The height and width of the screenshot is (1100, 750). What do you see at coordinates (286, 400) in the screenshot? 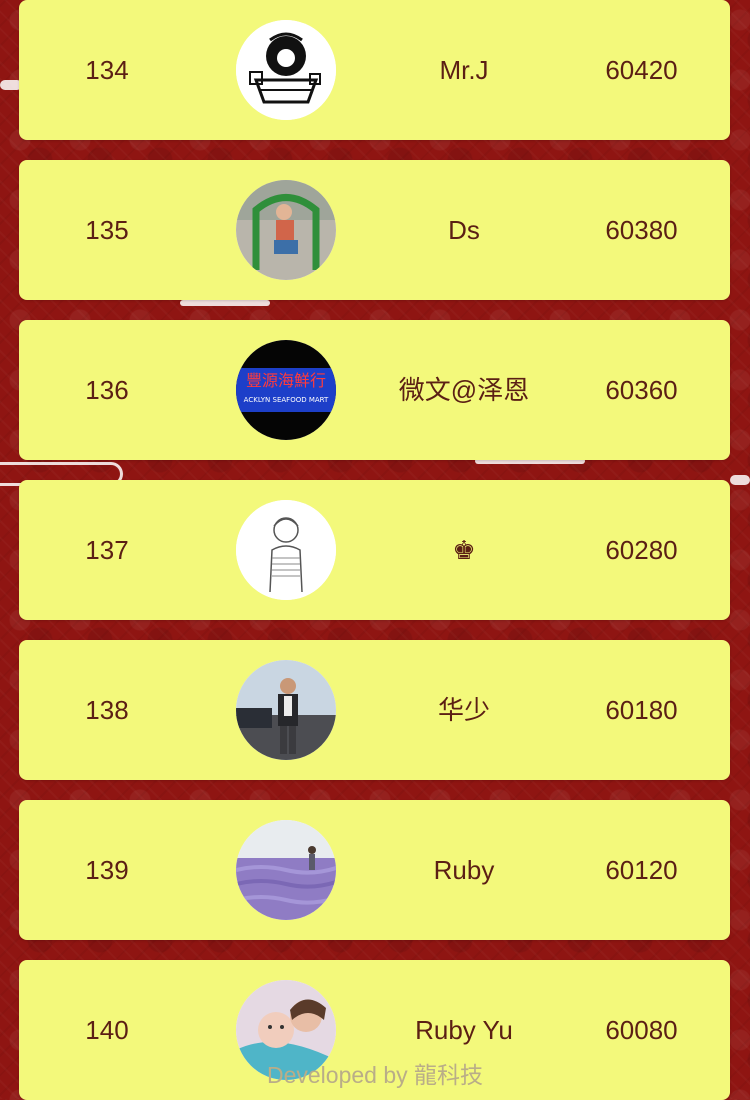
I see `sign-english-text: ACKLYN SEAFOOD MART` at bounding box center [286, 400].